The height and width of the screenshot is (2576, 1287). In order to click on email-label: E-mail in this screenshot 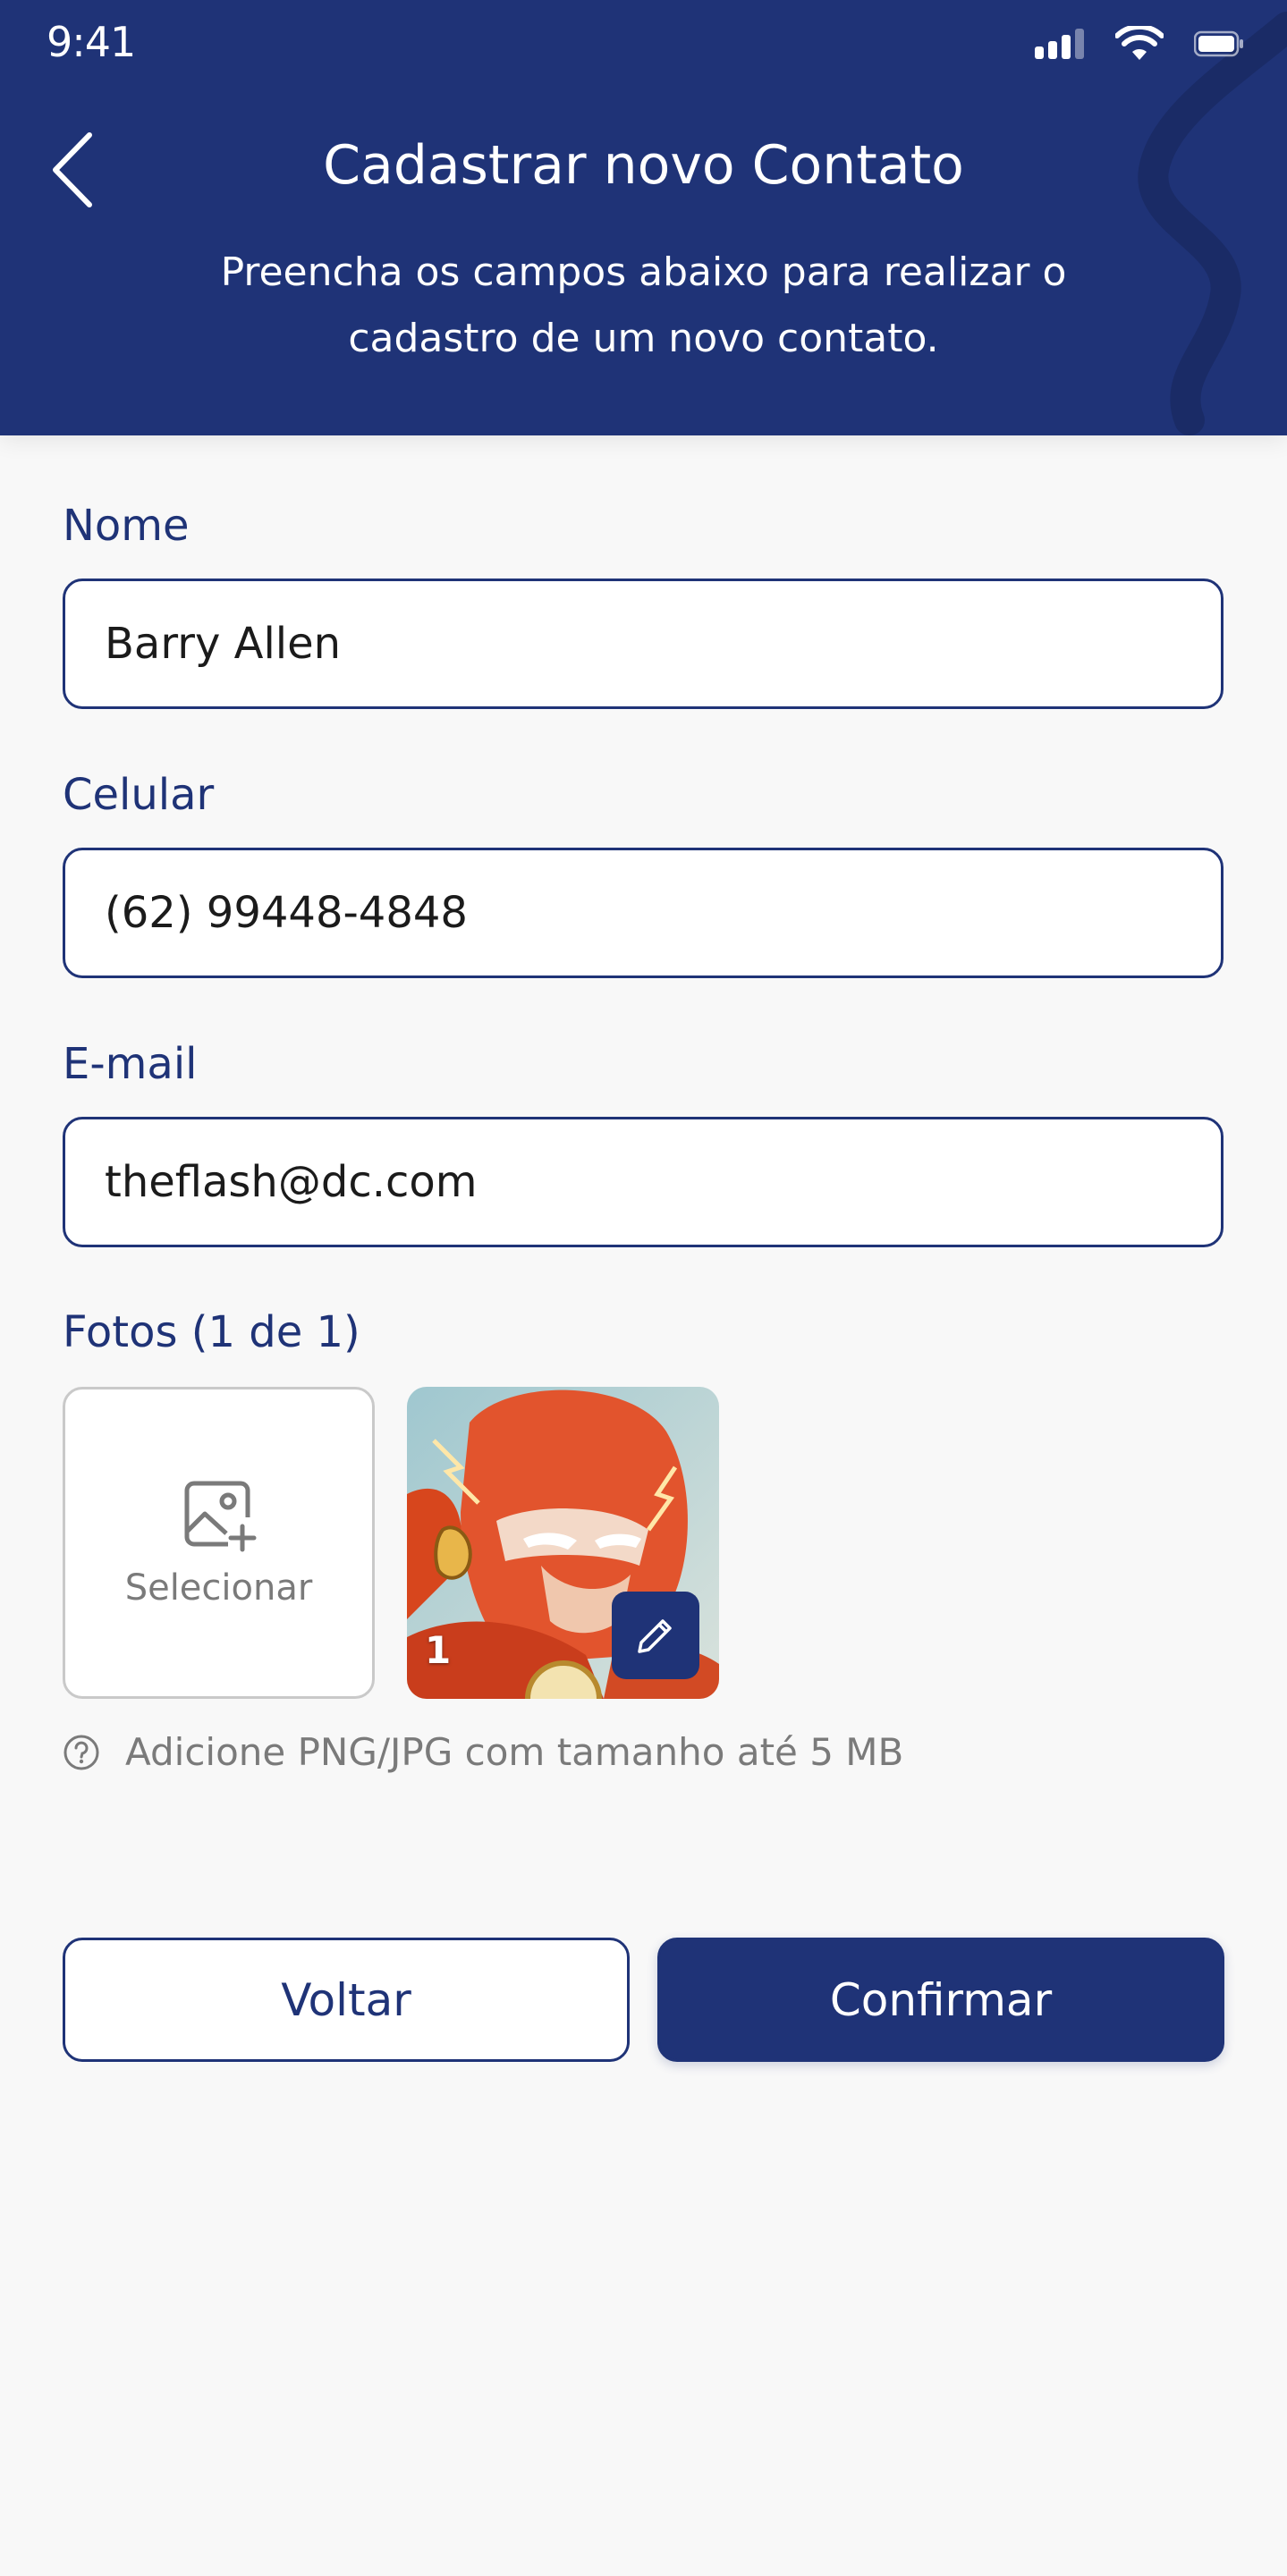, I will do `click(130, 1064)`.